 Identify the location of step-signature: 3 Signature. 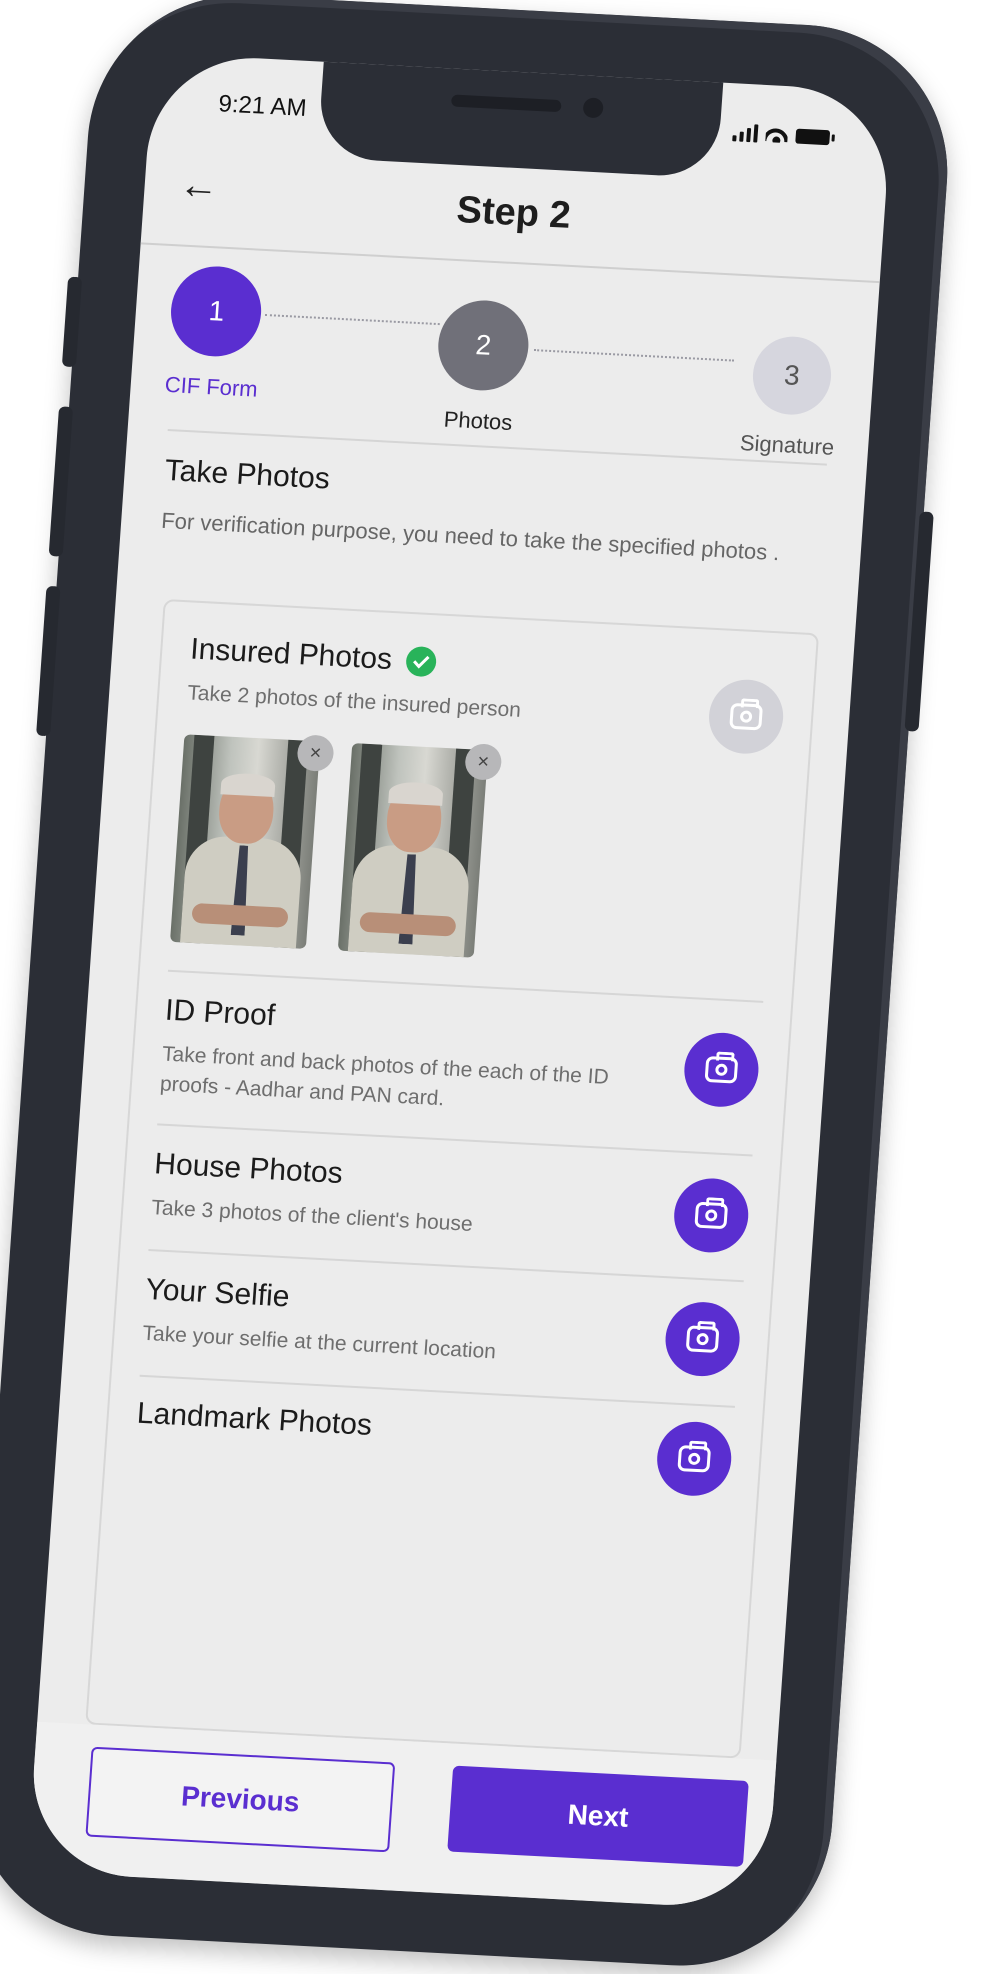
(790, 397).